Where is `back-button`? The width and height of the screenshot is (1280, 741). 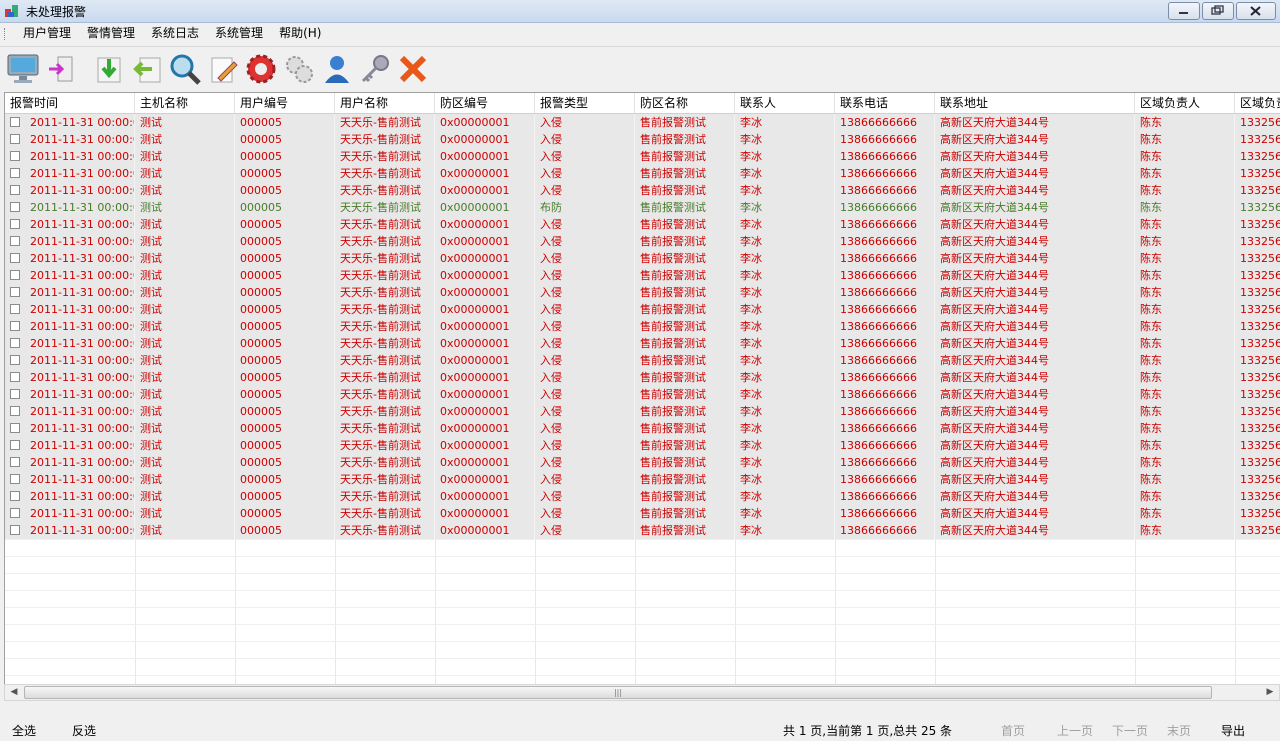
back-button is located at coordinates (147, 69).